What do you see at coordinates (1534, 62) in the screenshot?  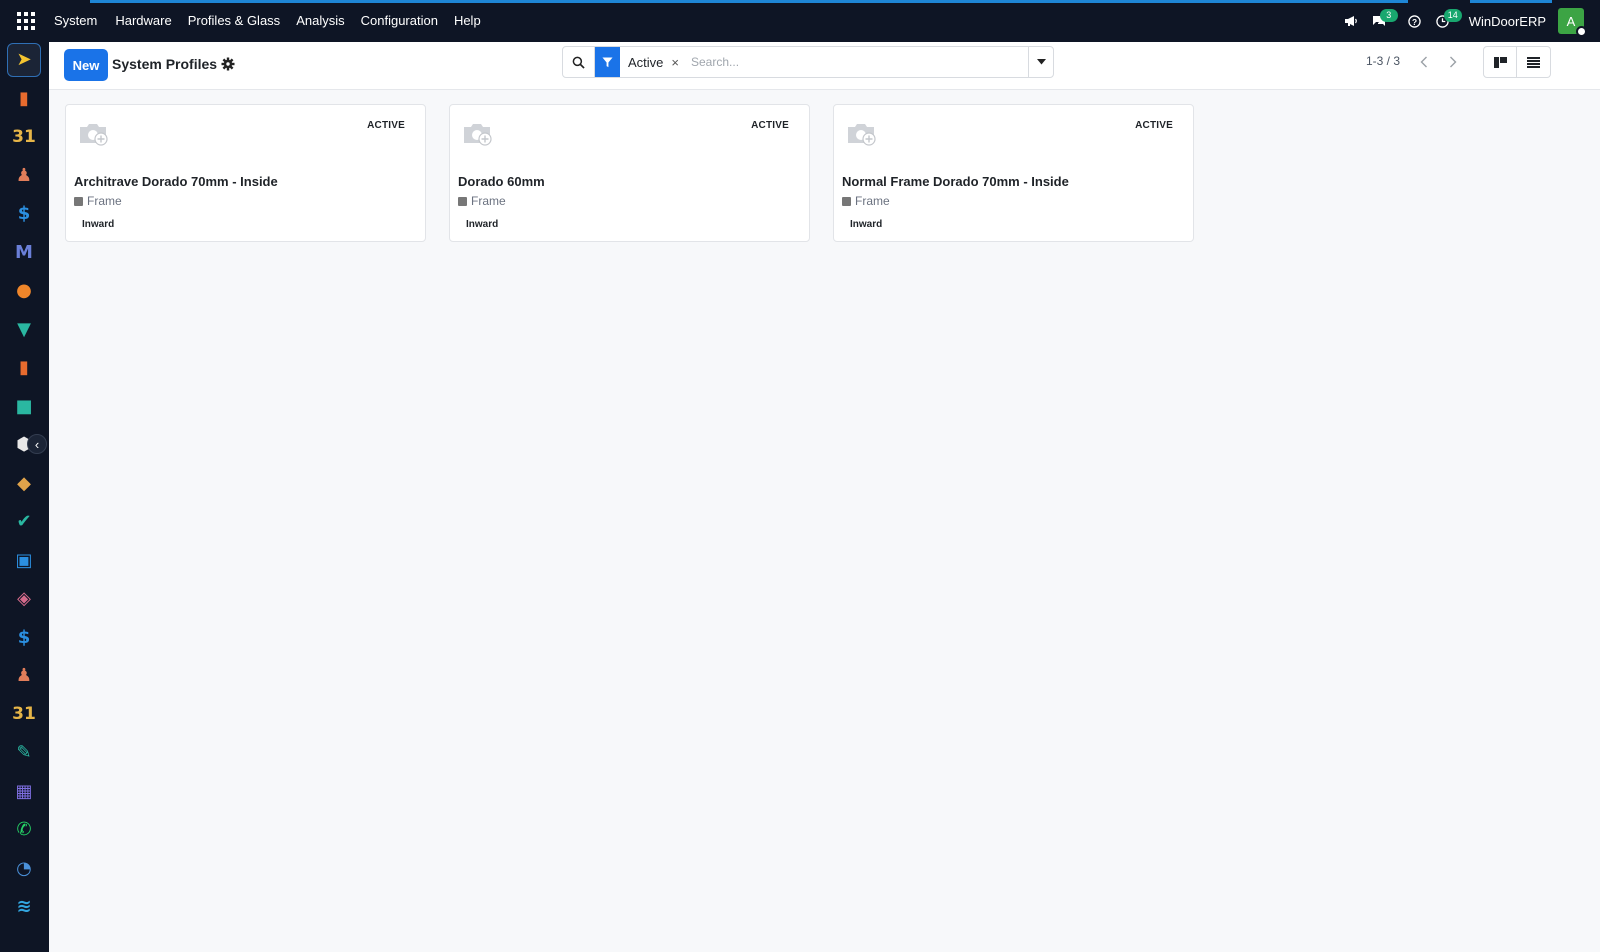 I see `list-view-button` at bounding box center [1534, 62].